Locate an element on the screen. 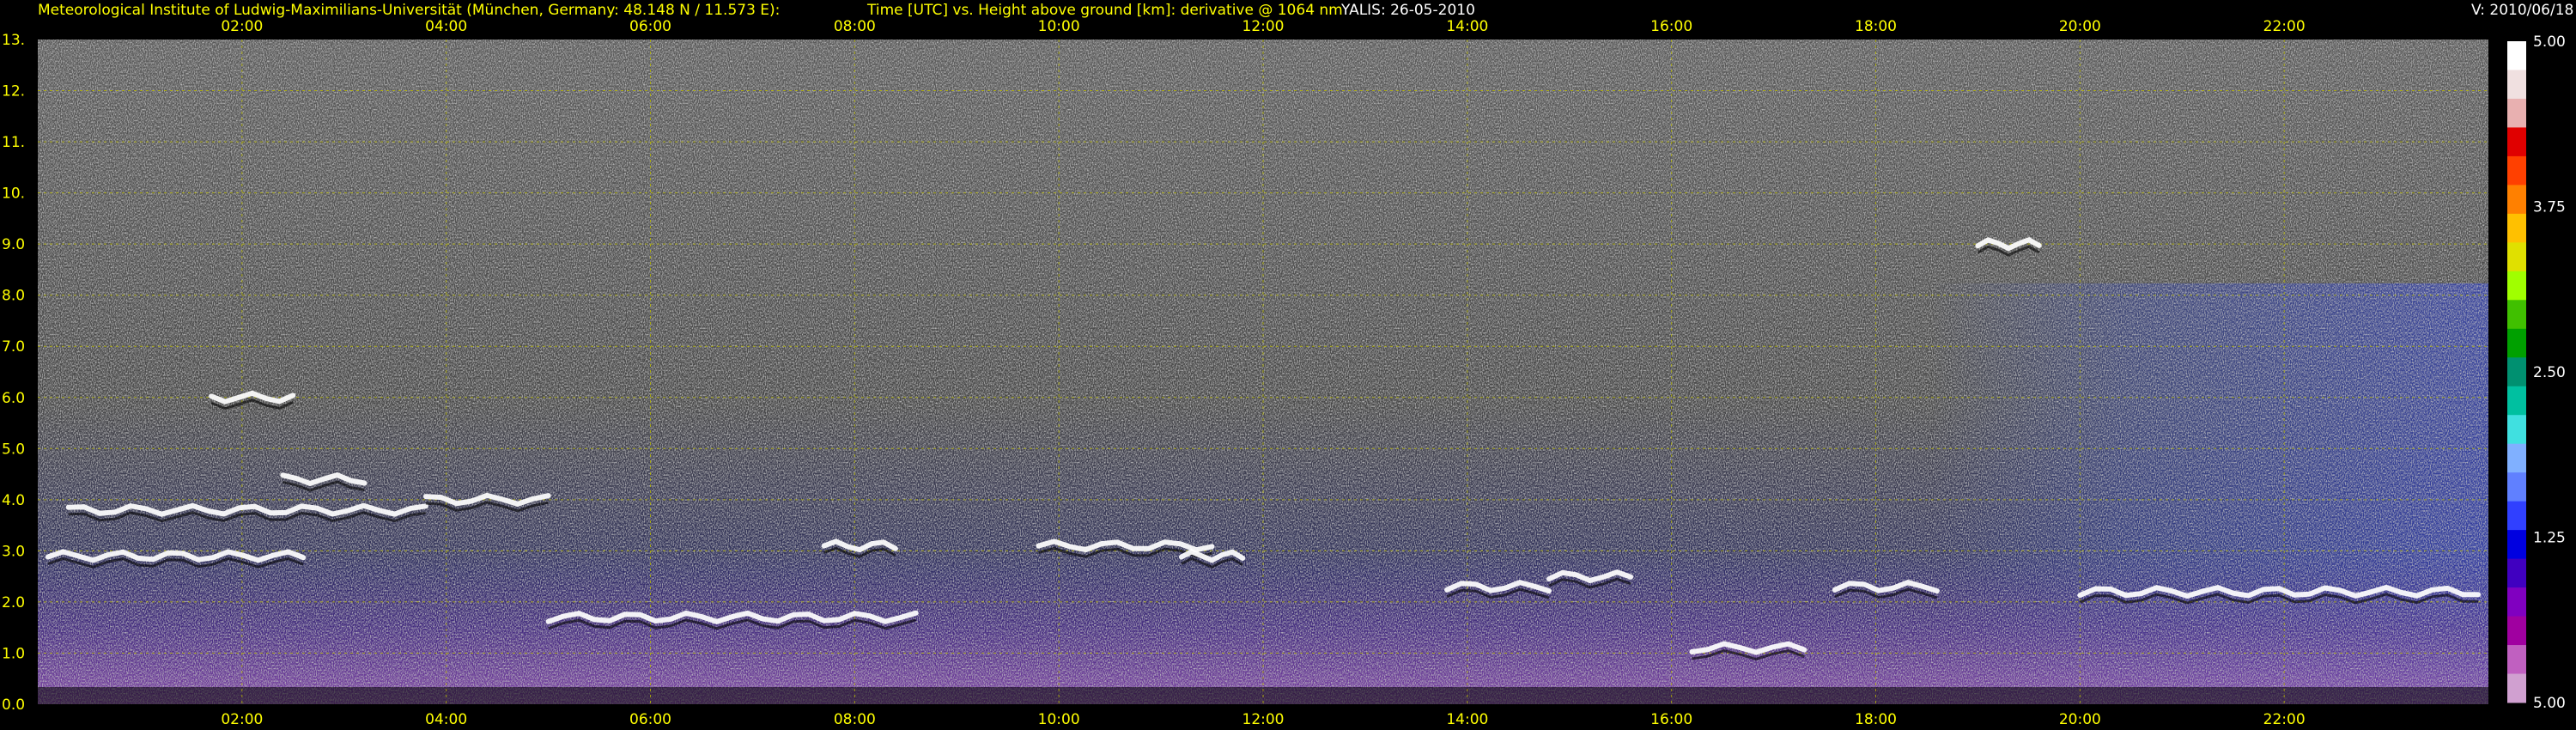 This screenshot has width=2576, height=730. y-tick-label: 13. is located at coordinates (13, 40).